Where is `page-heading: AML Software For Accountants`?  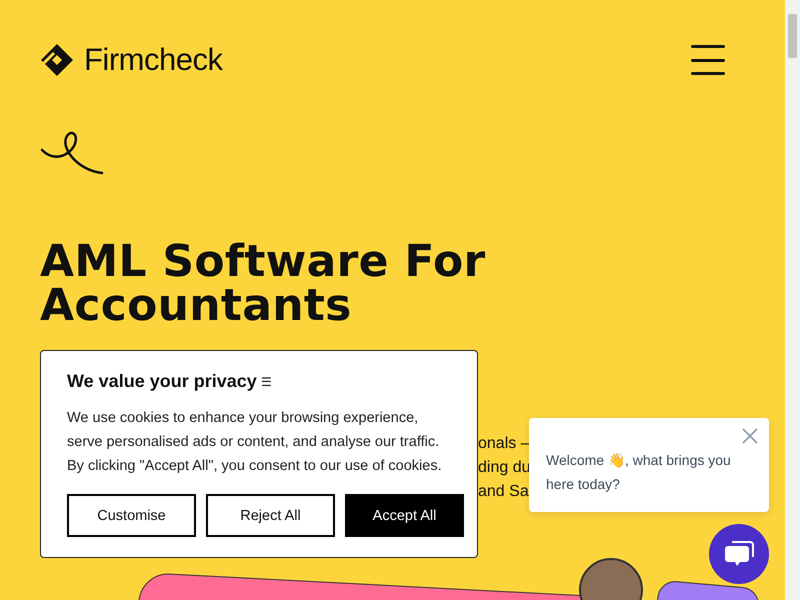 page-heading: AML Software For Accountants is located at coordinates (263, 284).